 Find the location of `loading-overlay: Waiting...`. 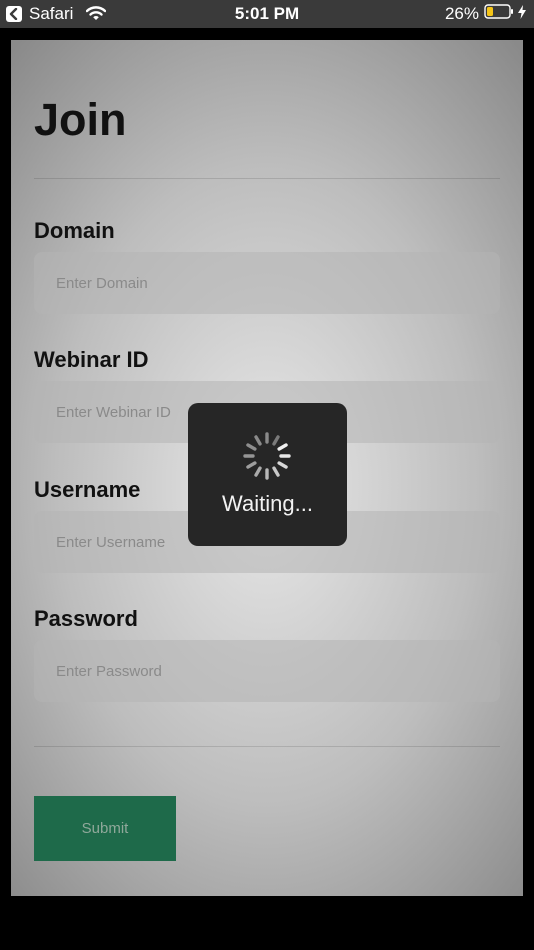

loading-overlay: Waiting... is located at coordinates (267, 474).